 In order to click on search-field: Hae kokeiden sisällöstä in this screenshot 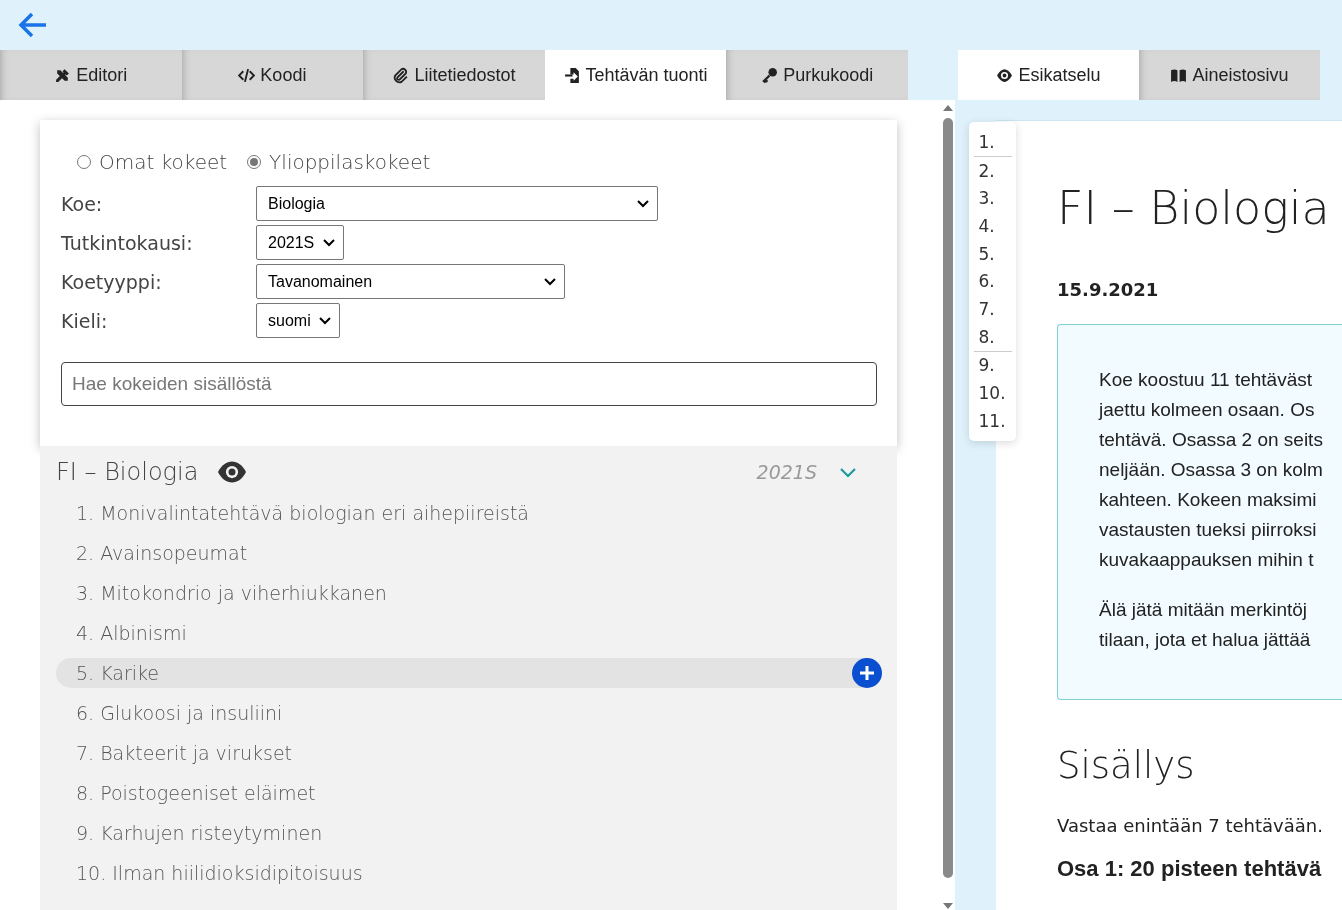, I will do `click(469, 384)`.